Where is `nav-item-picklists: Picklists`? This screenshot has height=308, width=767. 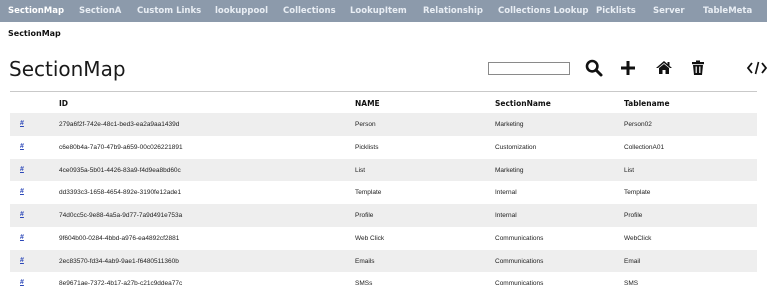
nav-item-picklists: Picklists is located at coordinates (616, 11).